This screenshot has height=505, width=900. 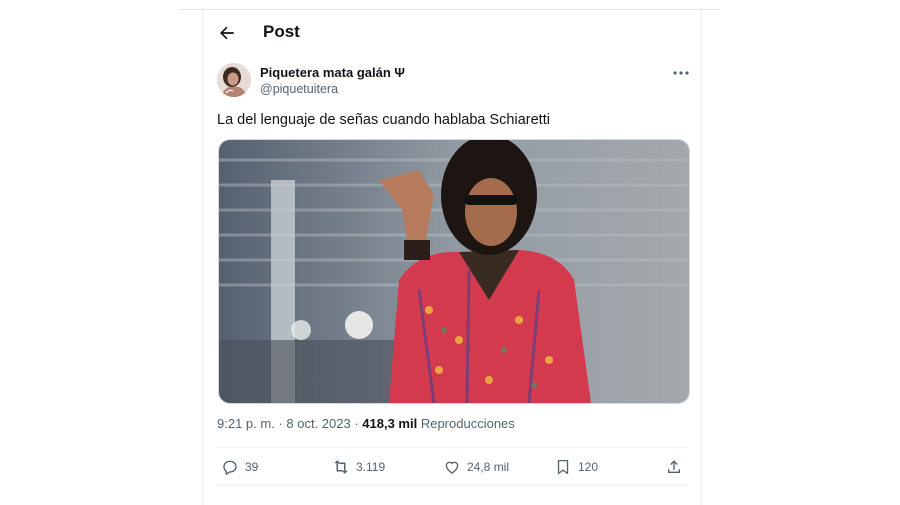 I want to click on views-count: 418,3 mil, so click(x=390, y=423).